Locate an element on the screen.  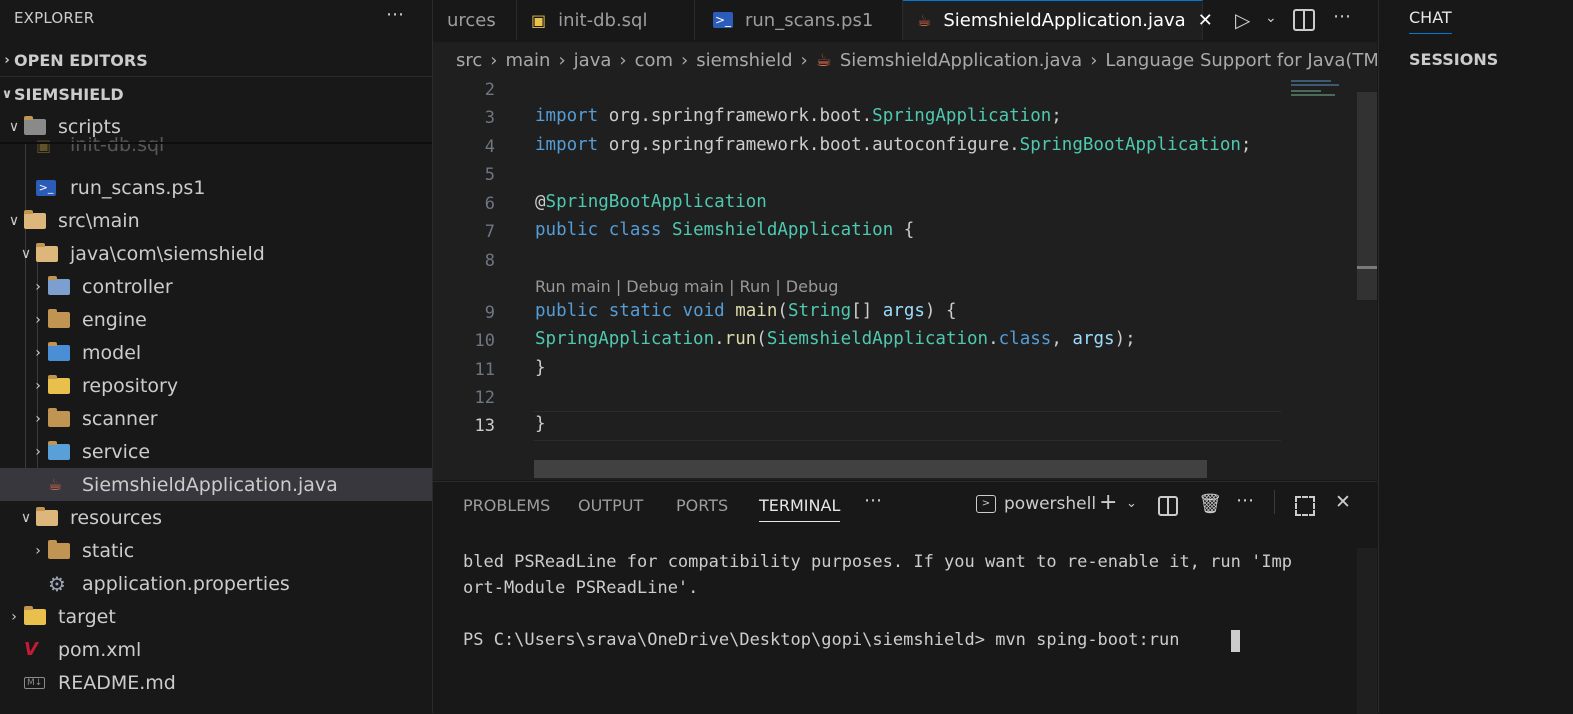
code-line: public static void main(String[] args) { is located at coordinates (746, 311).